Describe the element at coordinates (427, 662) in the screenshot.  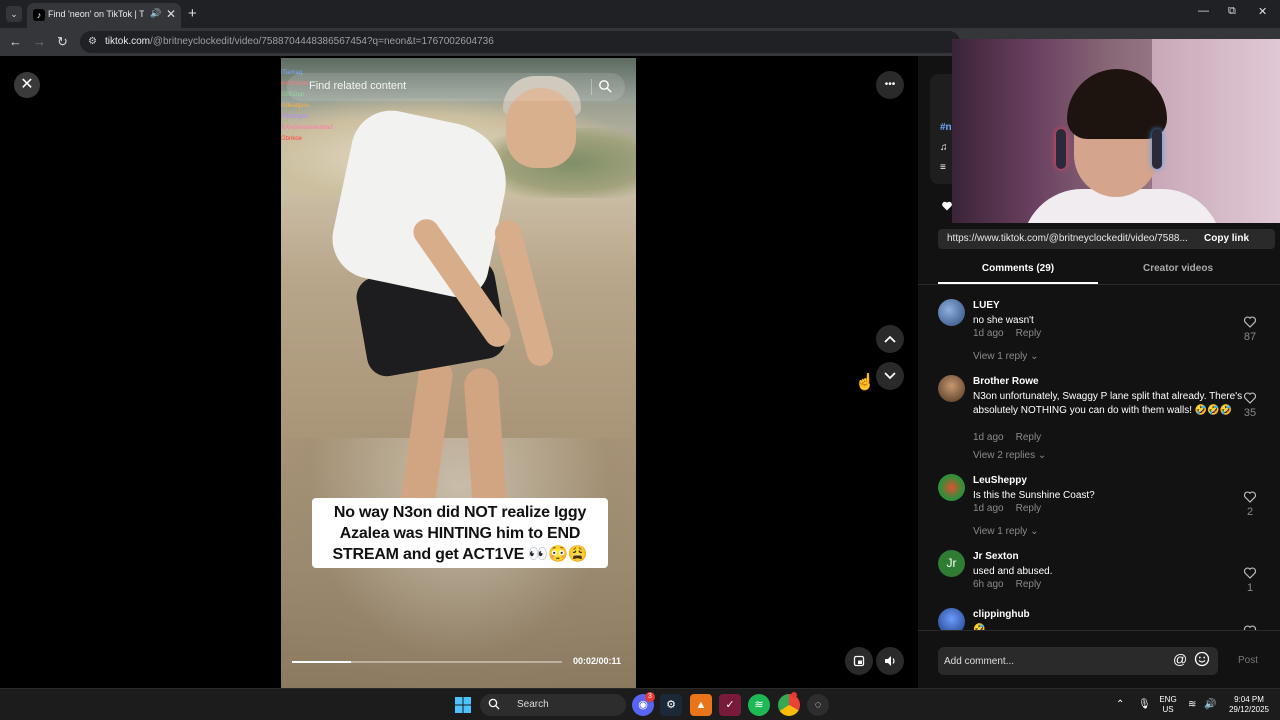
I see `video-progress-bar` at that location.